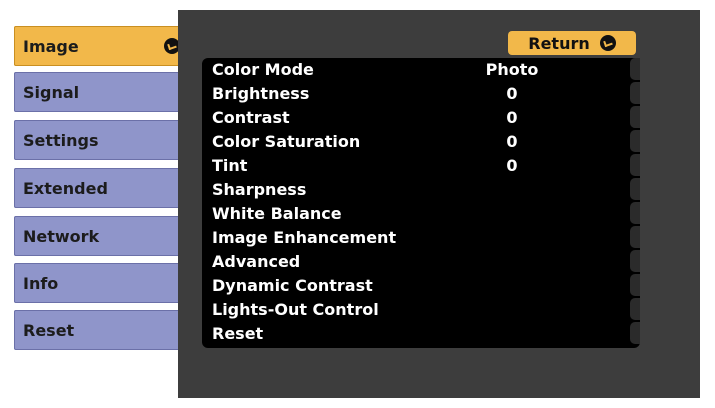  Describe the element at coordinates (512, 69) in the screenshot. I see `row-value: Photo` at that location.